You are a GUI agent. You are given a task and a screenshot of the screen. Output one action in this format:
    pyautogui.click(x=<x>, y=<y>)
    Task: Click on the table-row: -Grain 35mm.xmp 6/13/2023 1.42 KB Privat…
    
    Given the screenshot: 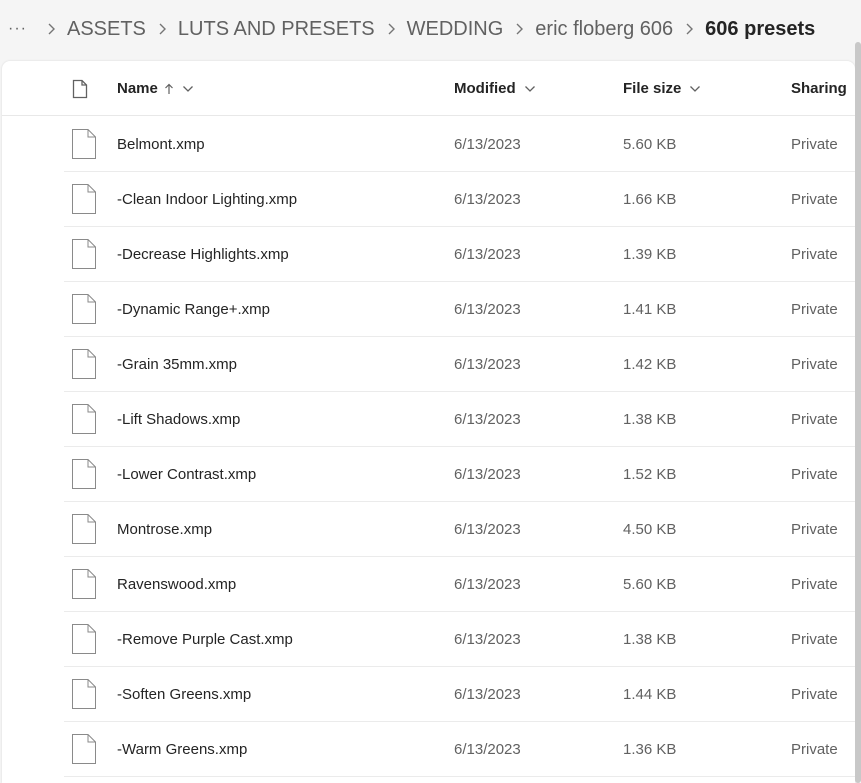 What is the action you would take?
    pyautogui.click(x=459, y=364)
    